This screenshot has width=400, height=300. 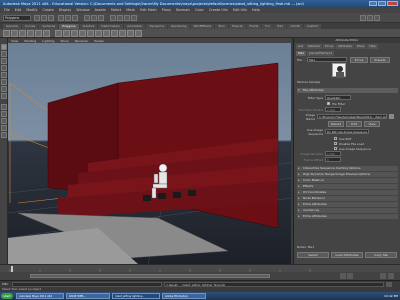 What do you see at coordinates (183, 10) in the screenshot?
I see `menu-normals: Normals` at bounding box center [183, 10].